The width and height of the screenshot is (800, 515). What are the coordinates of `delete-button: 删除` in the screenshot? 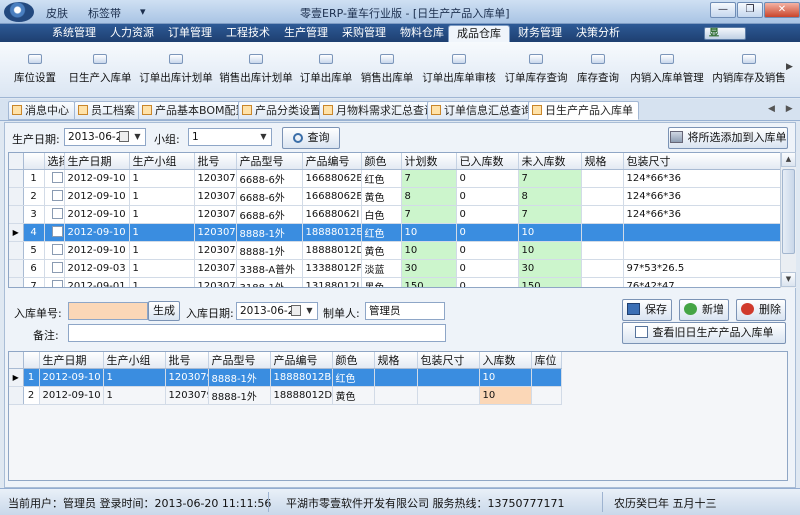 It's located at (761, 310).